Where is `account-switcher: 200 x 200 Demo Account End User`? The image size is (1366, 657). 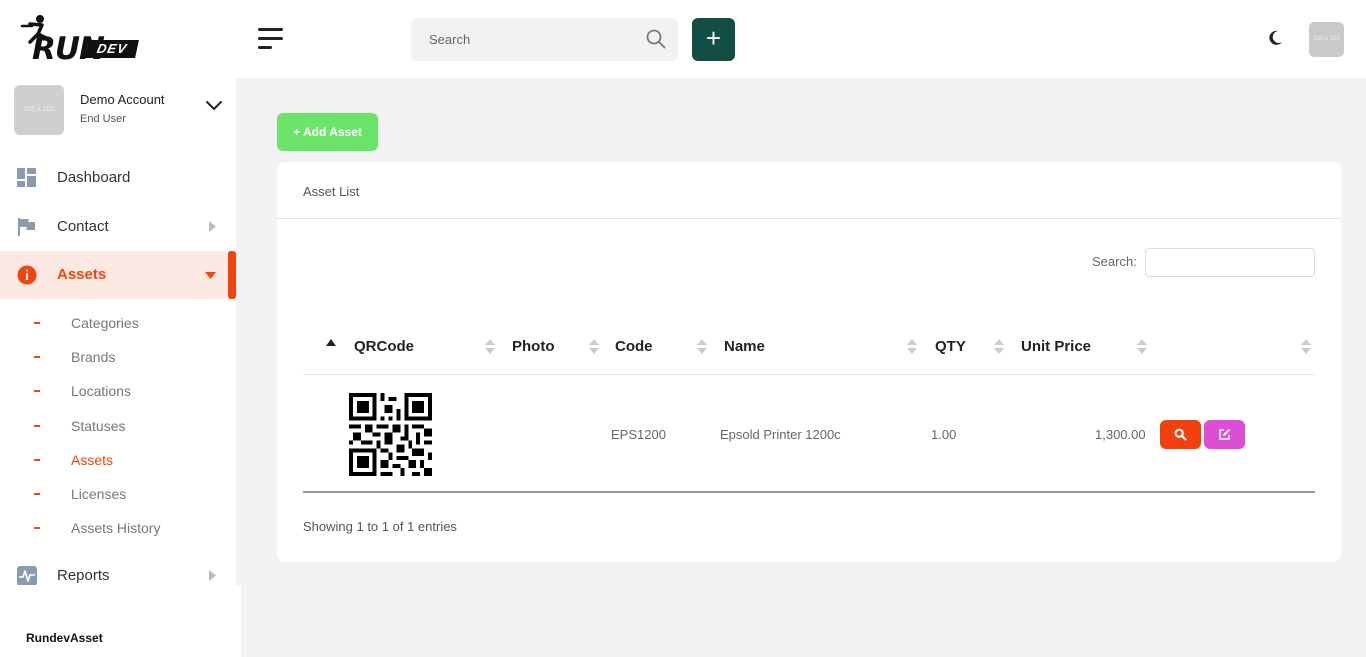 account-switcher: 200 x 200 Demo Account End User is located at coordinates (121, 110).